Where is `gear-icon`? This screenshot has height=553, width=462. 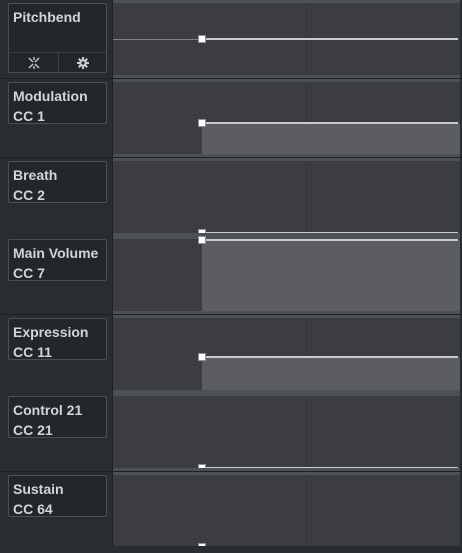
gear-icon is located at coordinates (83, 63).